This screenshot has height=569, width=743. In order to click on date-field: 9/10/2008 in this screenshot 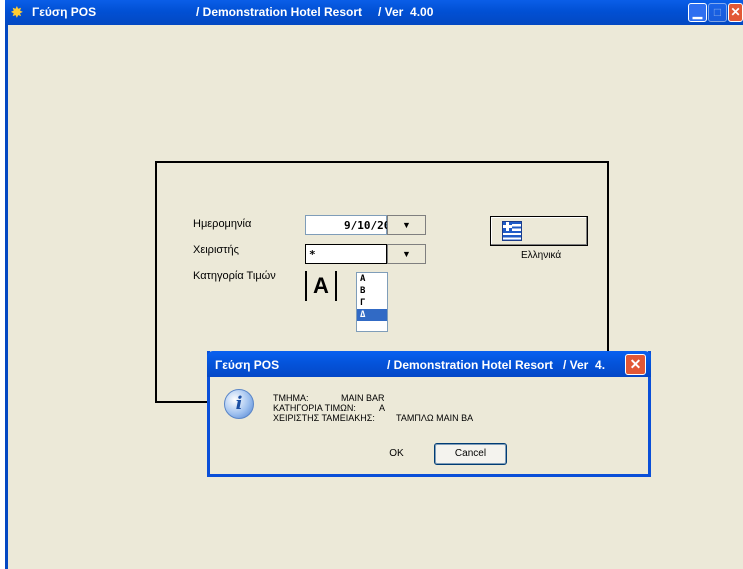, I will do `click(354, 225)`.